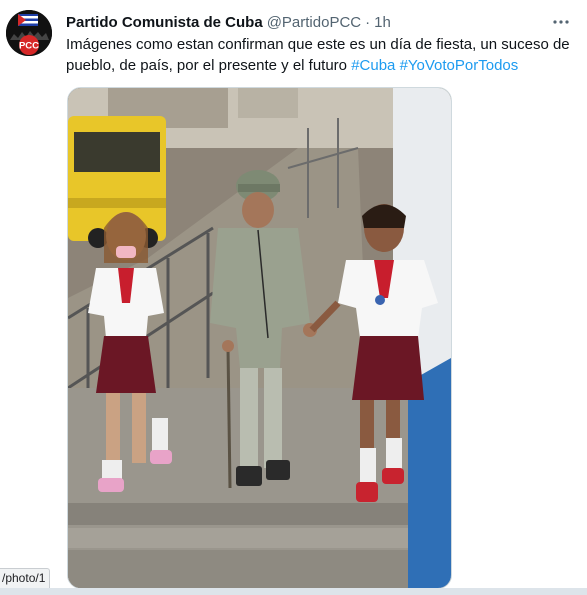 This screenshot has width=587, height=595. I want to click on more-button, so click(561, 22).